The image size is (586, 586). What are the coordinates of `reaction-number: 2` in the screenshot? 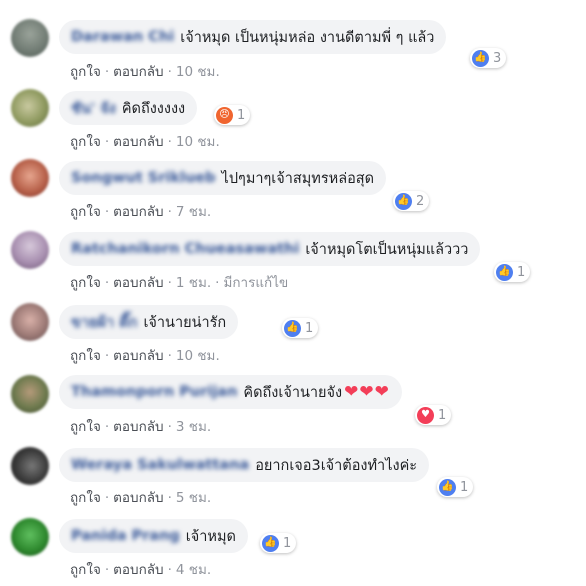 It's located at (420, 201).